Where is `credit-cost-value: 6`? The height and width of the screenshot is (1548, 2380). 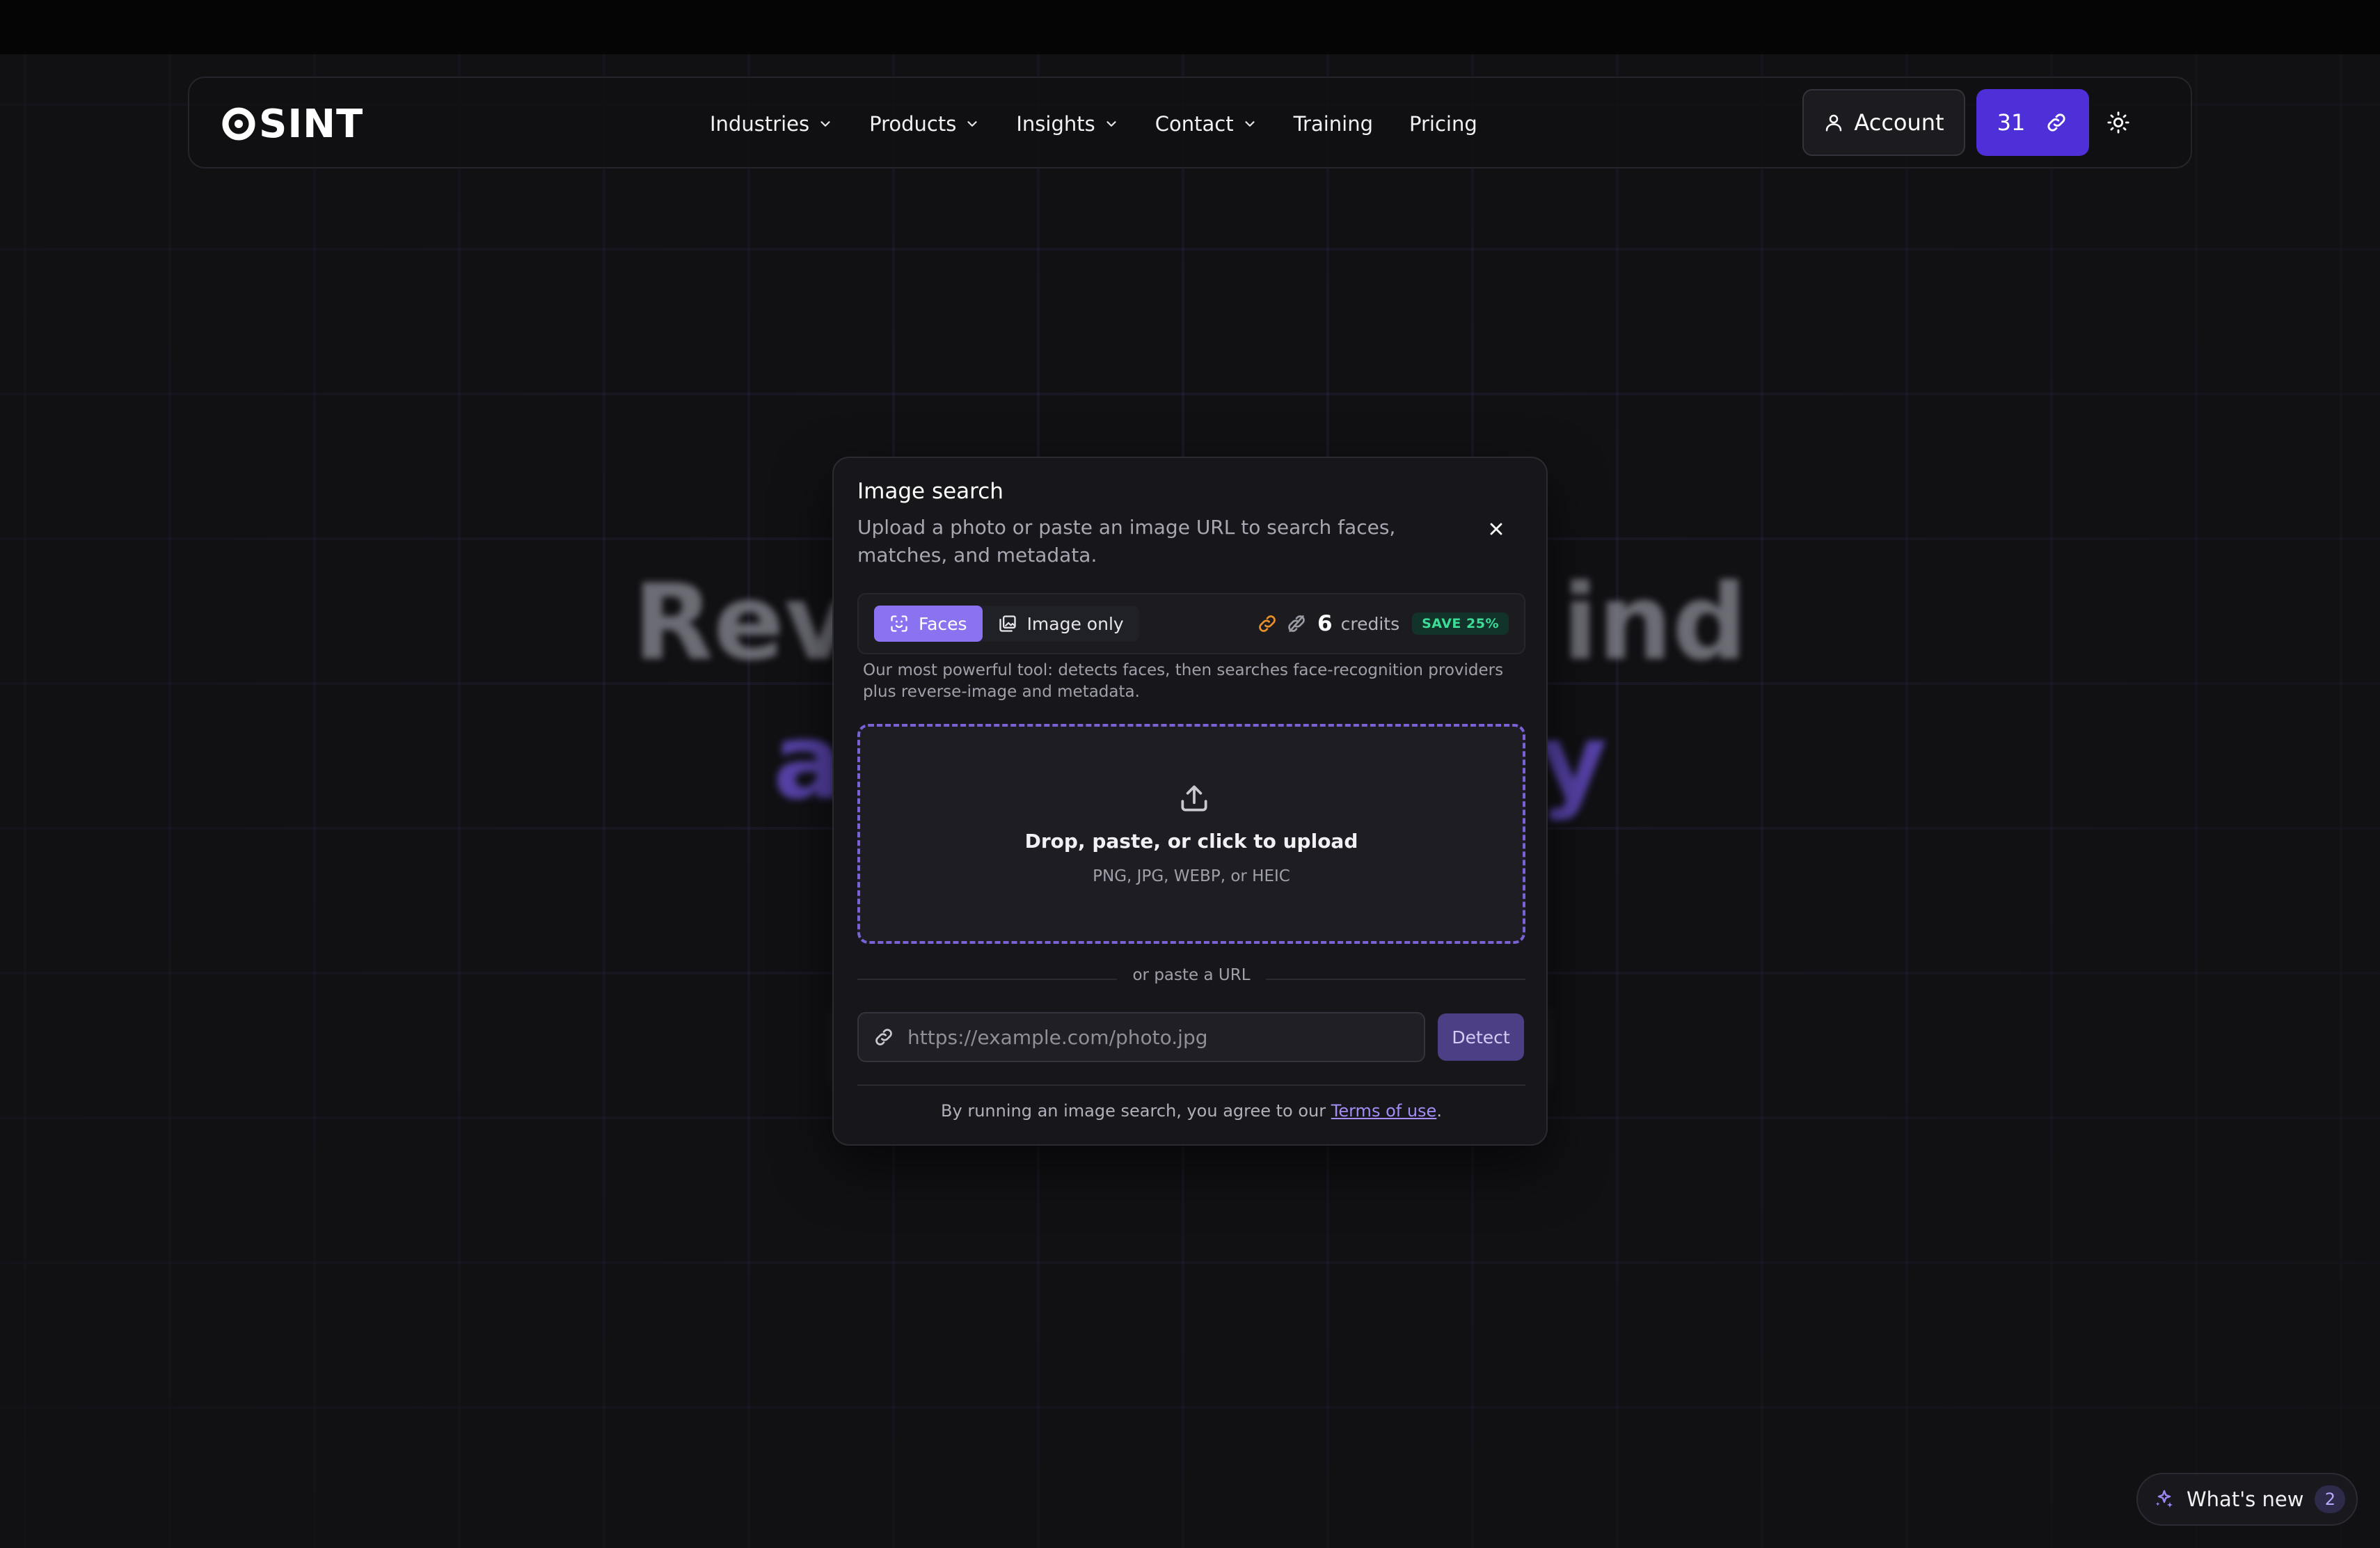
credit-cost-value: 6 is located at coordinates (1325, 623).